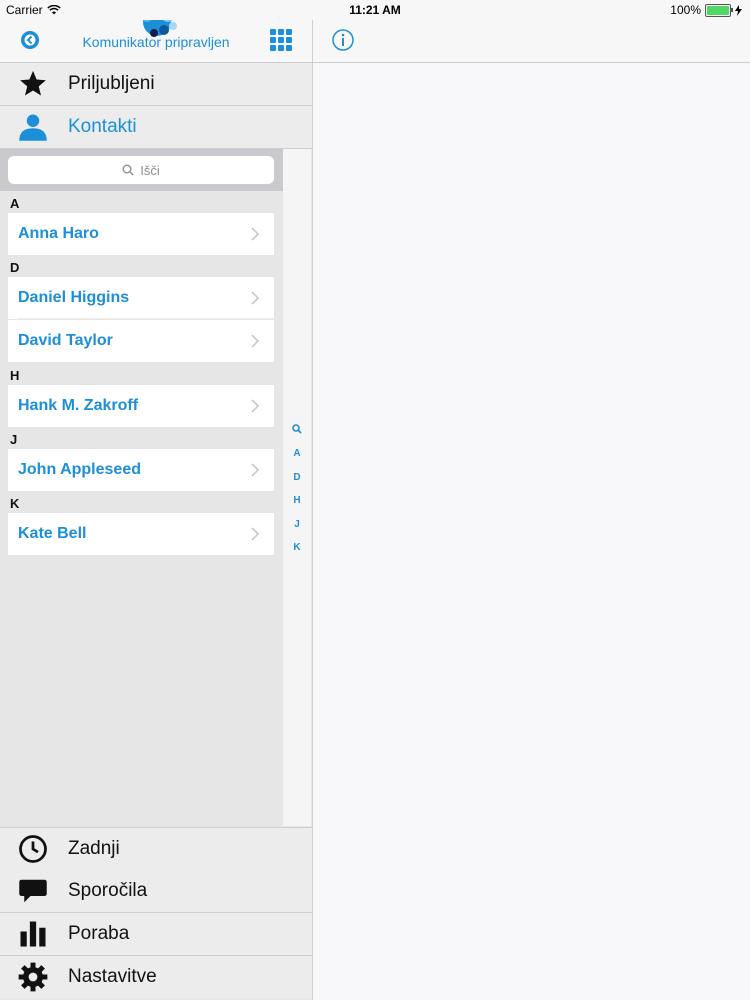 This screenshot has width=750, height=1000. I want to click on contact-row: Daniel Higgins, so click(141, 298).